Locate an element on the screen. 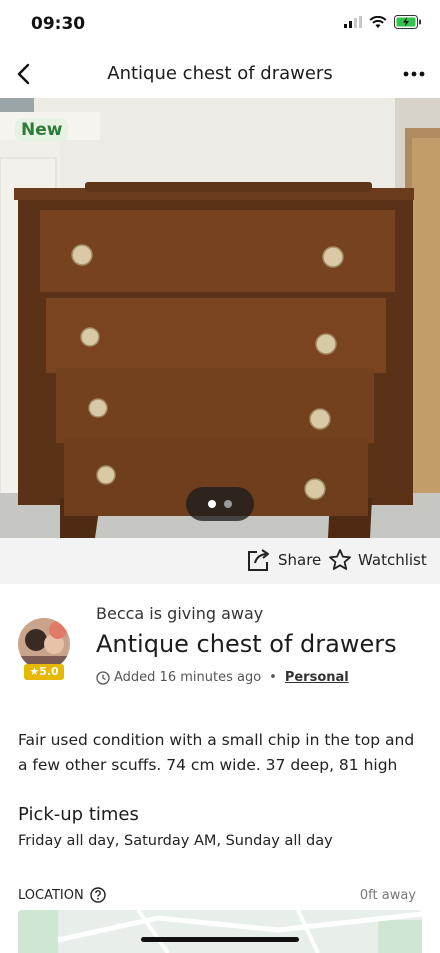 The height and width of the screenshot is (953, 440). cellular-signal-icon is located at coordinates (353, 22).